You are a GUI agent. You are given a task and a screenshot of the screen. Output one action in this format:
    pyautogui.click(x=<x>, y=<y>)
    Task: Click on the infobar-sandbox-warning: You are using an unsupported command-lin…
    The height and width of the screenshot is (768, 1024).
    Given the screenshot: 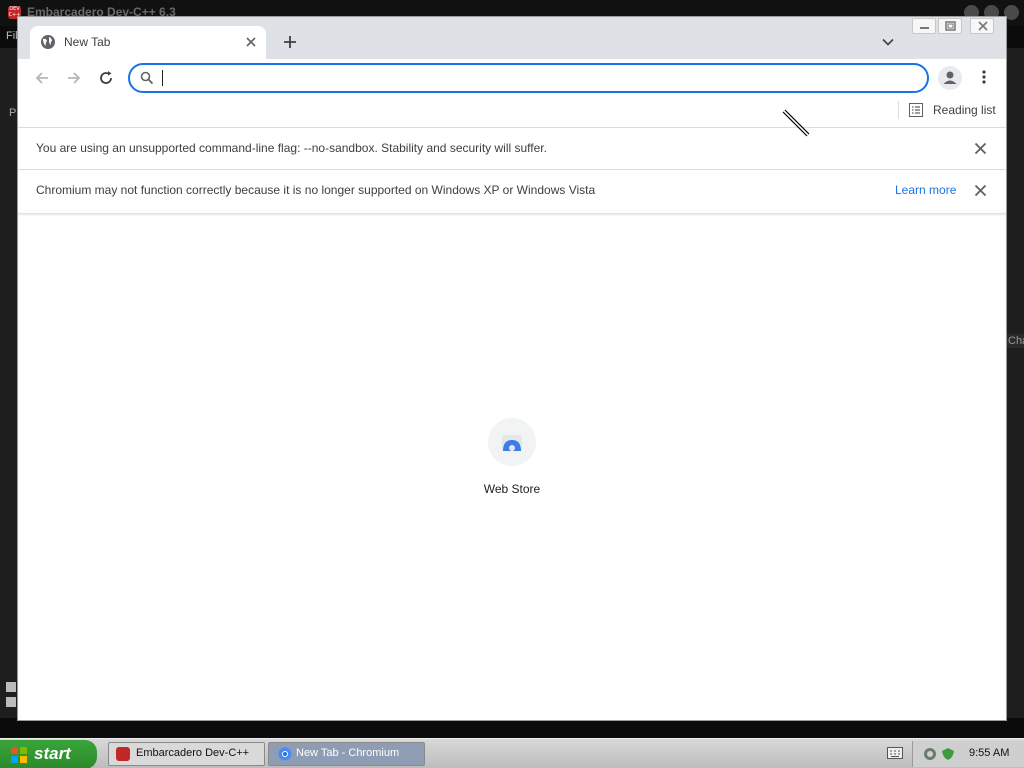 What is the action you would take?
    pyautogui.click(x=512, y=148)
    